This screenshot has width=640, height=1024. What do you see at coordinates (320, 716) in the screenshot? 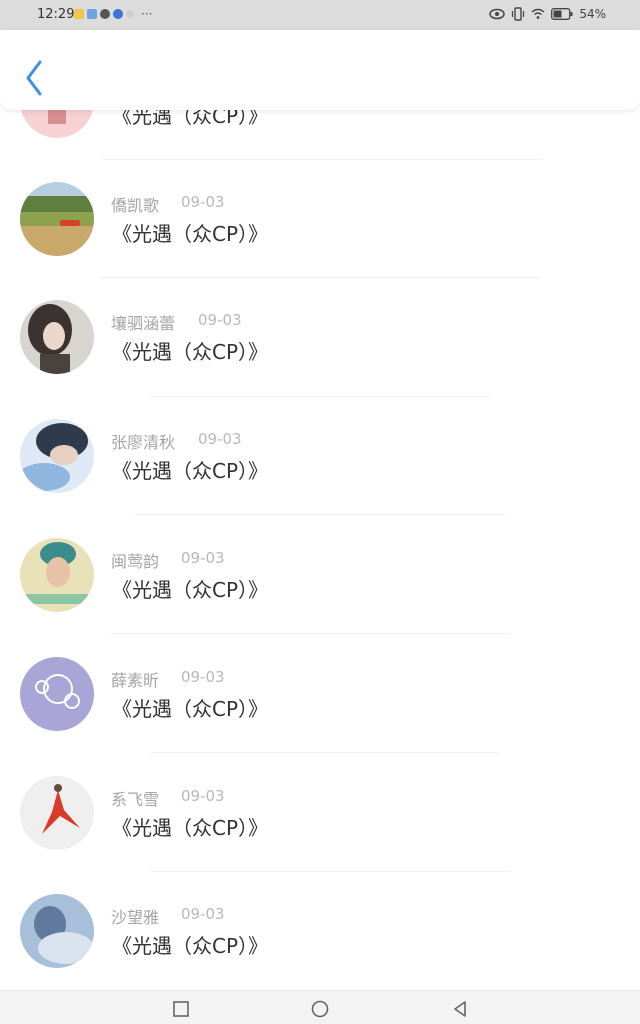
I see `list-item: 薛素昕 09-03 《光遇（众CP）》` at bounding box center [320, 716].